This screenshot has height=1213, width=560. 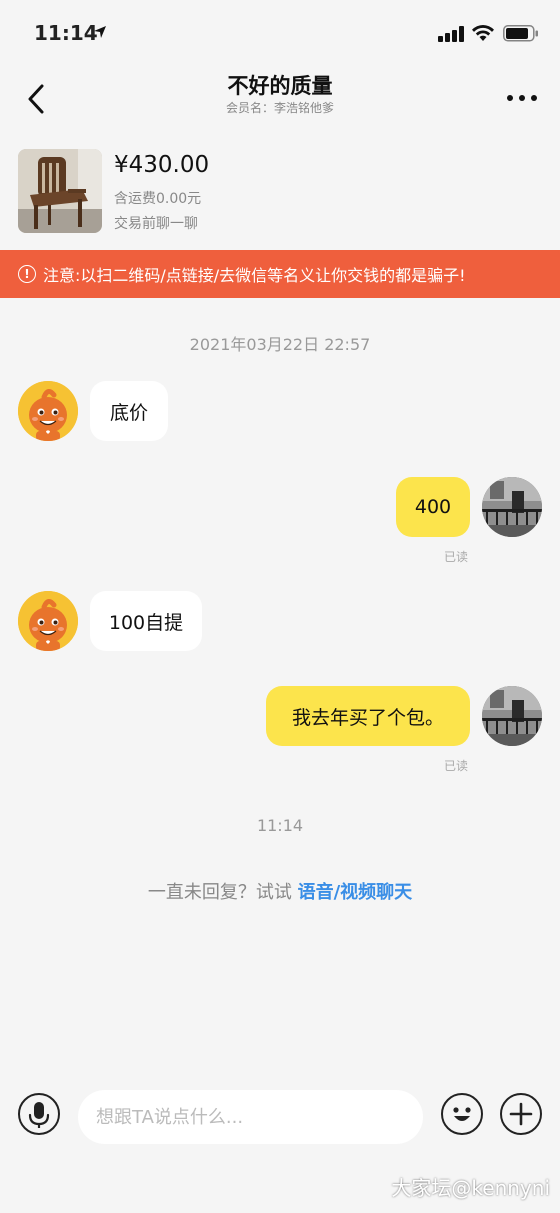 I want to click on message-timestamp: 11:14, so click(x=280, y=825).